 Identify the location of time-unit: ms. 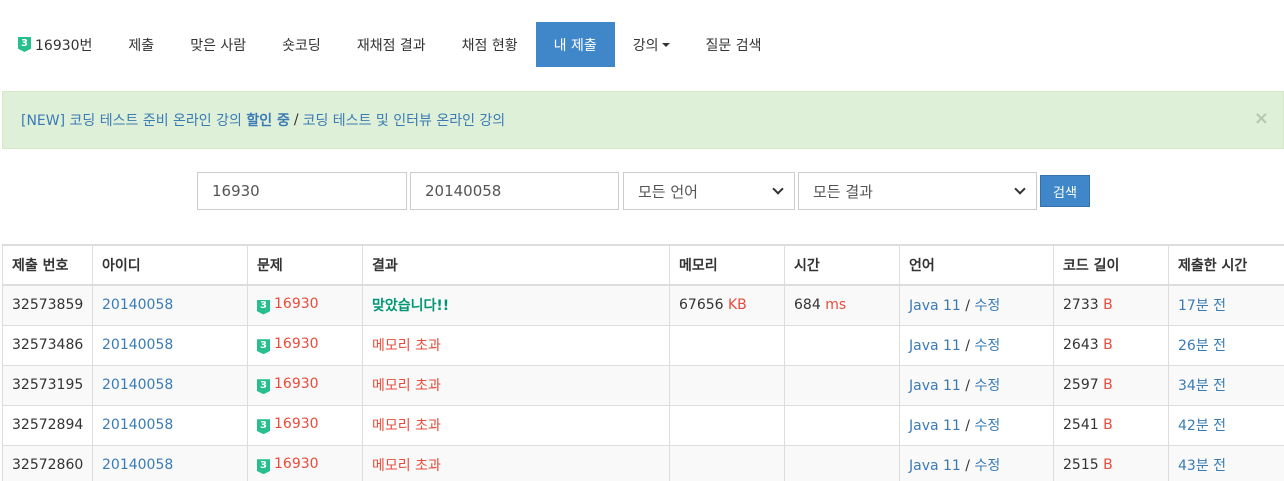
(836, 305).